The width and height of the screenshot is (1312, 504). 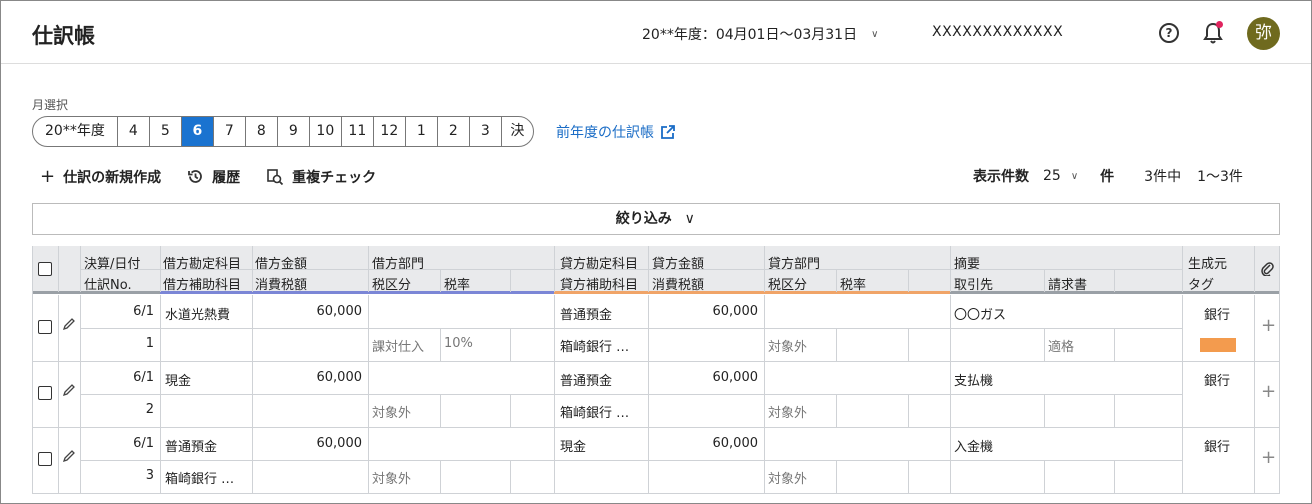 I want to click on history-label: 履歴, so click(x=226, y=177).